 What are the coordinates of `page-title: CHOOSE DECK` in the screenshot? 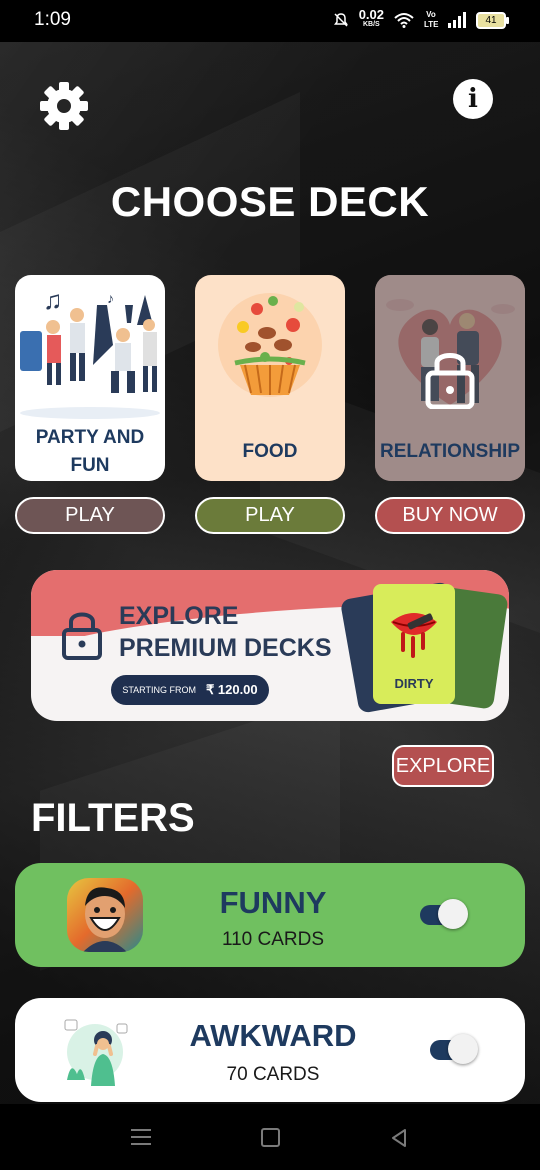 It's located at (270, 201).